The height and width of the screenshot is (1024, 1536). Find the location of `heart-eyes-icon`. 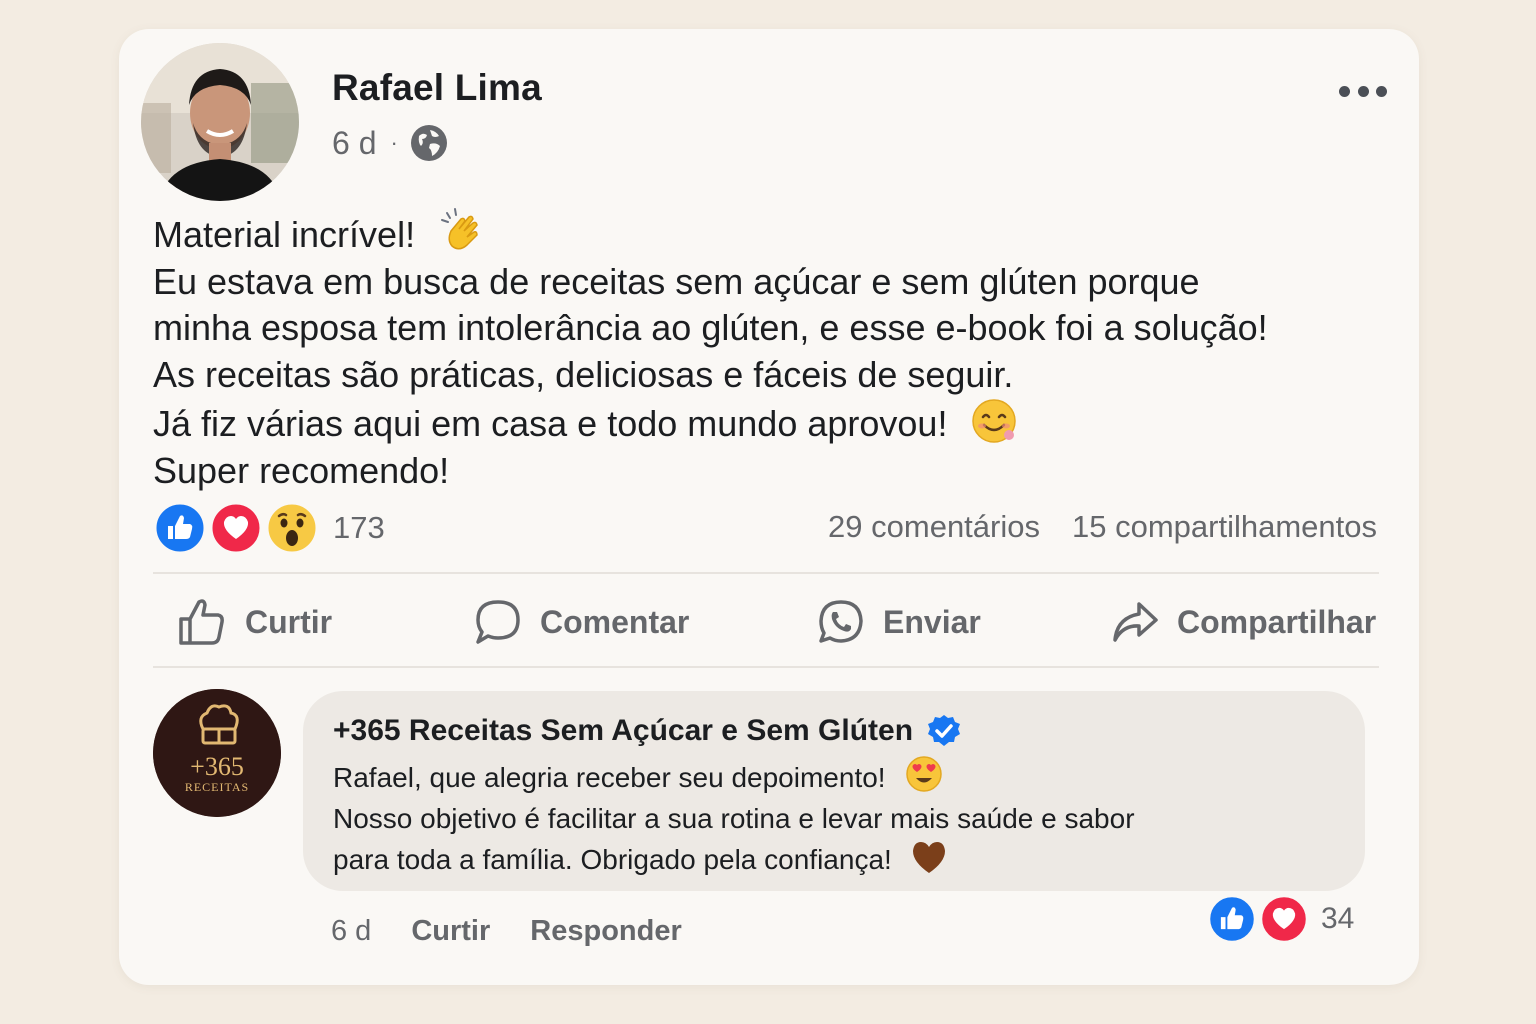

heart-eyes-icon is located at coordinates (924, 774).